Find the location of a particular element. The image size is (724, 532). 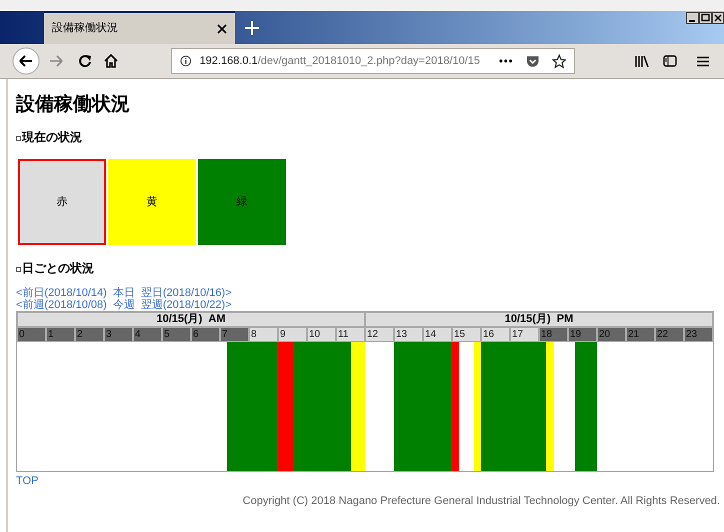

status-lamp: 黄 is located at coordinates (152, 202).